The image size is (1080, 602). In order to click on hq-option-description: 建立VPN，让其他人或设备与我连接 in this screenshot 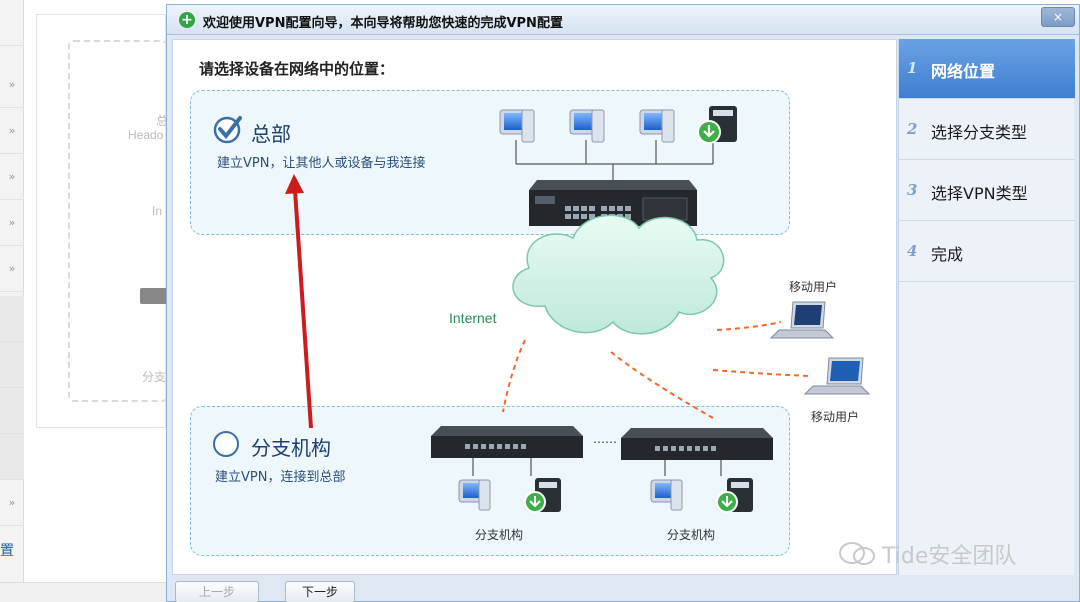, I will do `click(321, 163)`.